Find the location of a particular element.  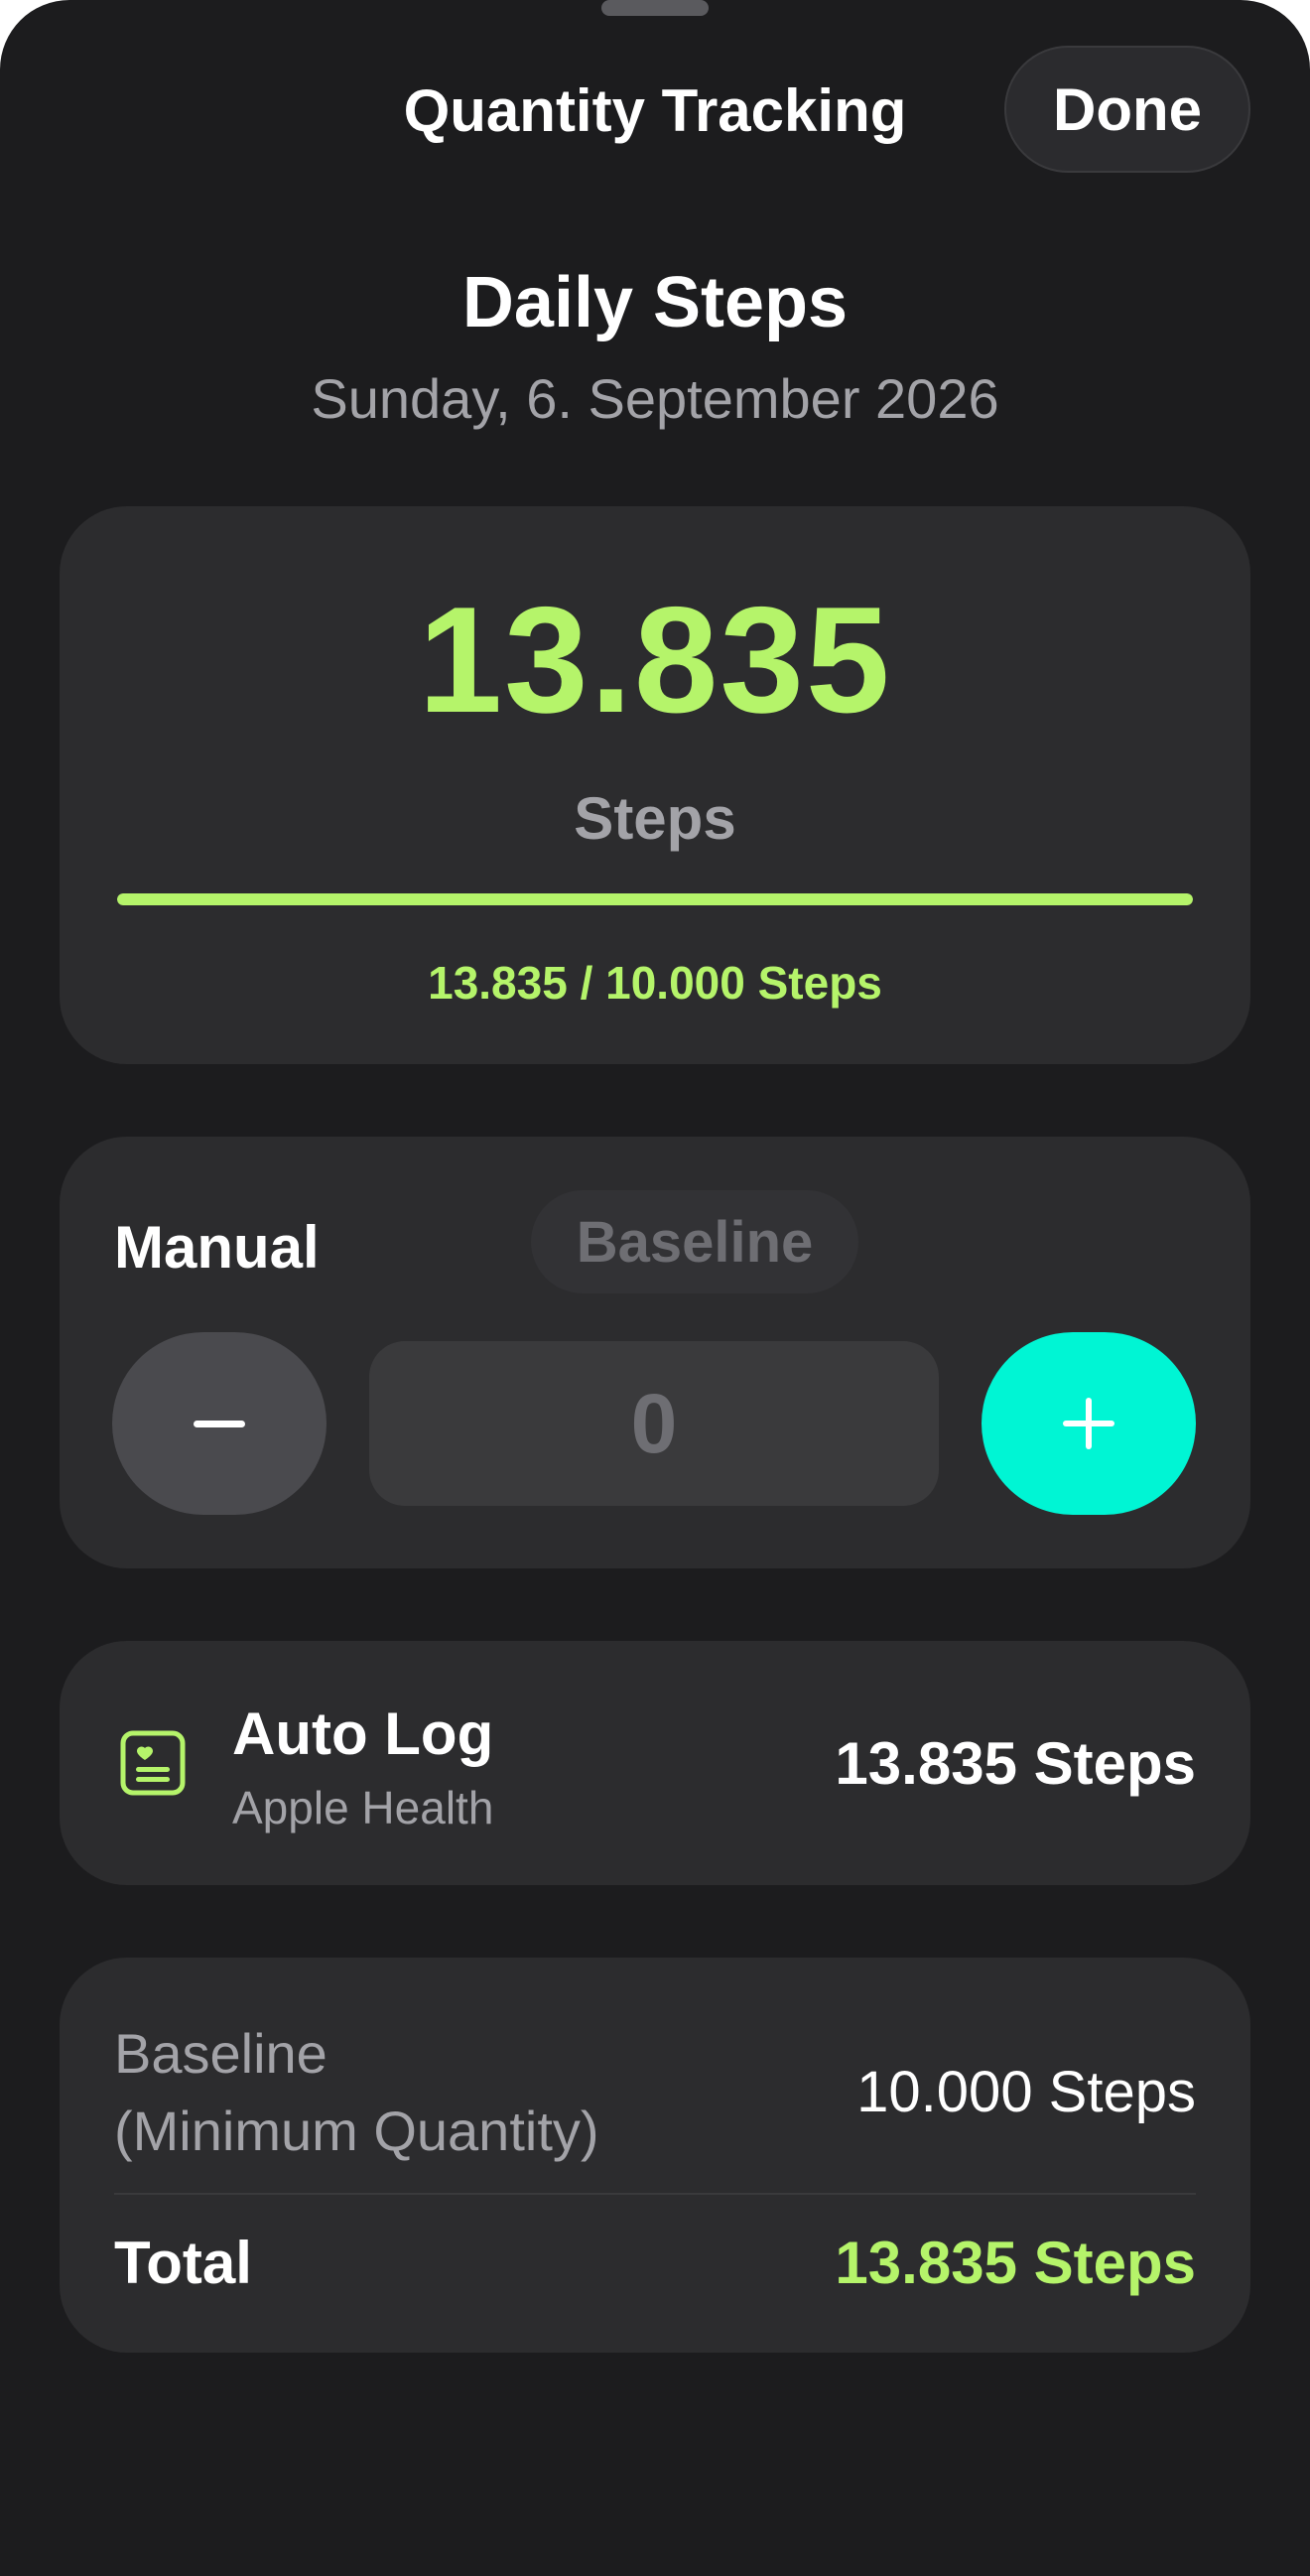

manual-quantity-field: 0 is located at coordinates (654, 1423).